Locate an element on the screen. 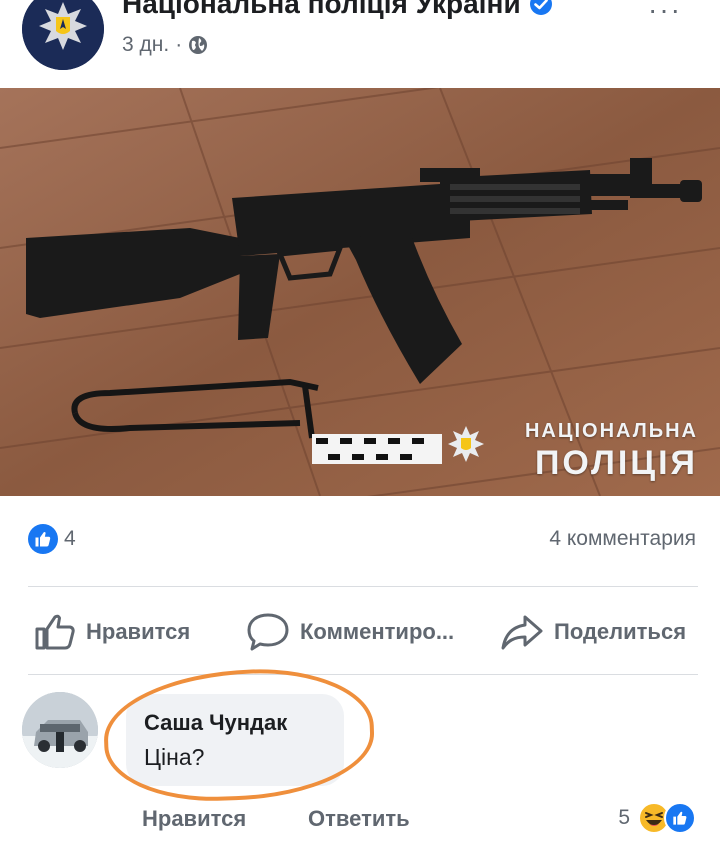 The height and width of the screenshot is (848, 720). comment-like-button: Нравится is located at coordinates (194, 819).